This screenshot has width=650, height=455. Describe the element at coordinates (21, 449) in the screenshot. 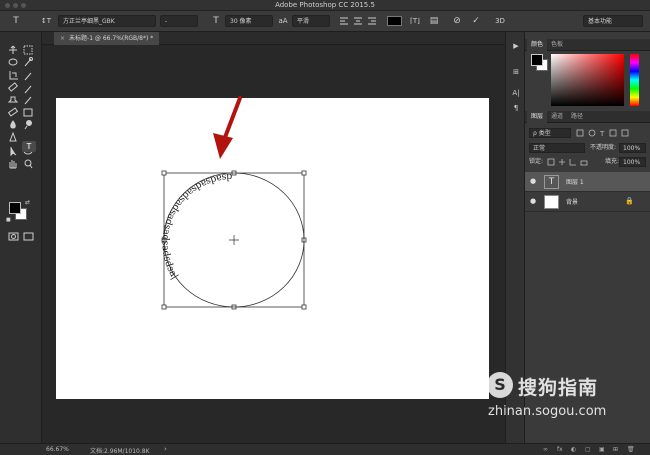

I see `toolbar-footer` at that location.